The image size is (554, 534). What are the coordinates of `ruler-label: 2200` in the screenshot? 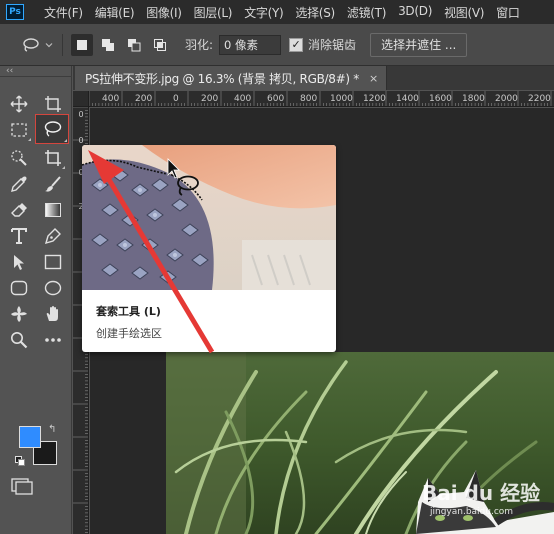 It's located at (539, 99).